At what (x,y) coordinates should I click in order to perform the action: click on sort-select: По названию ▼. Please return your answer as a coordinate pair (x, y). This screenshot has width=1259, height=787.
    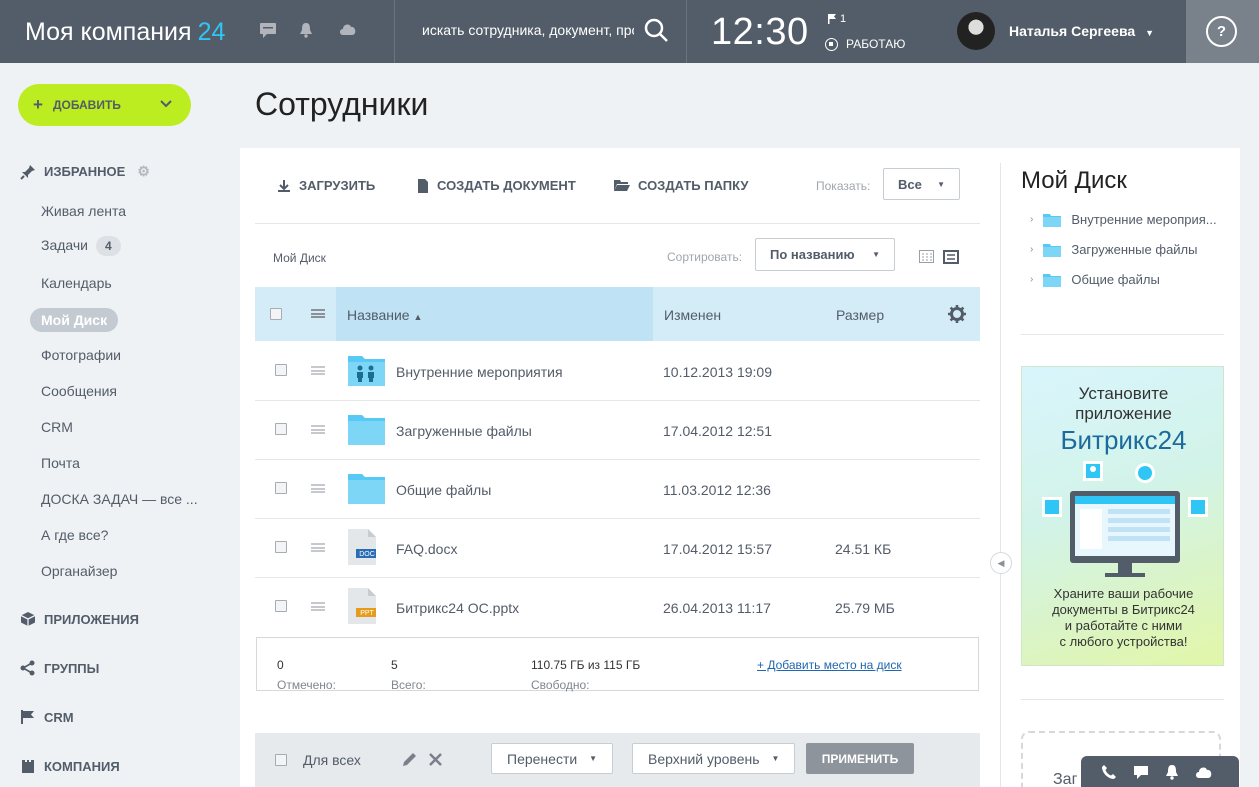
    Looking at the image, I should click on (825, 254).